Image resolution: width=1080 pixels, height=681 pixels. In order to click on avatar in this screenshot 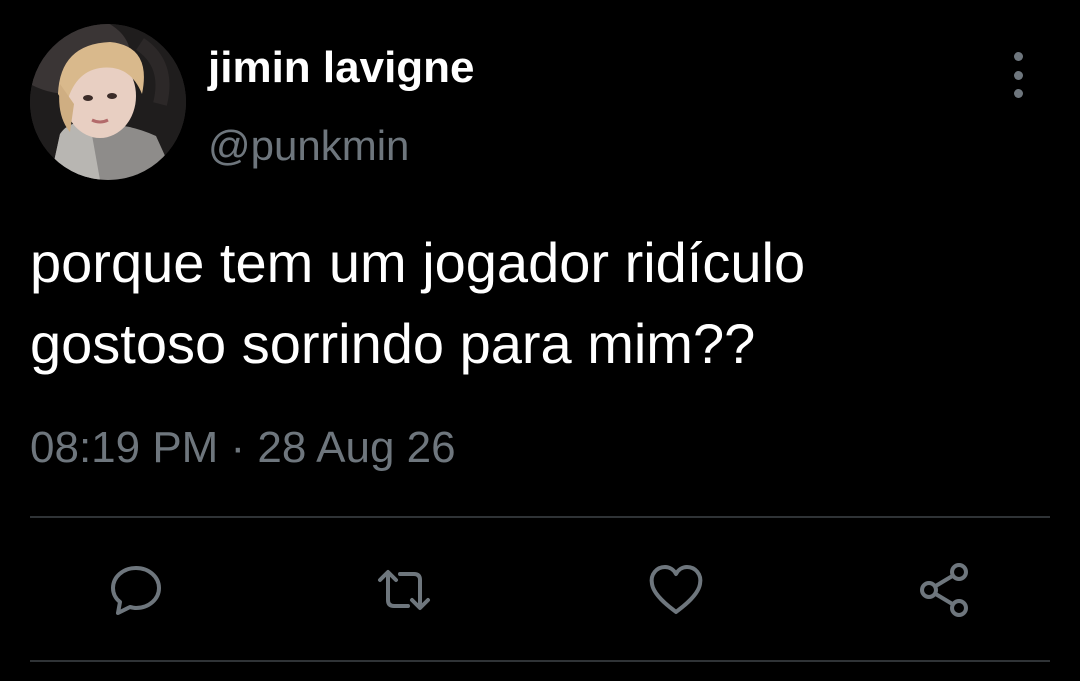, I will do `click(108, 102)`.